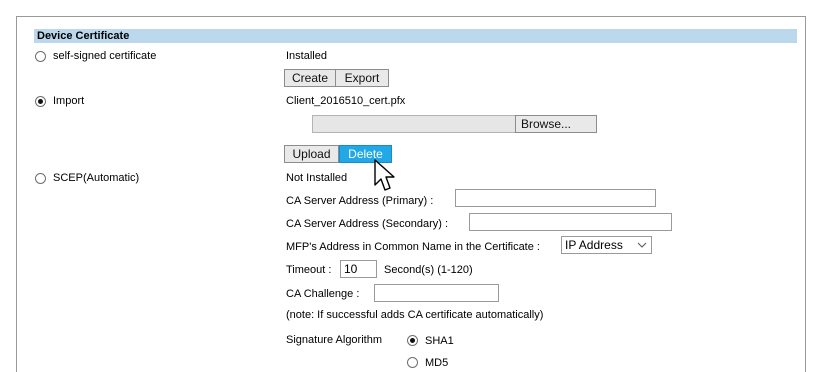  What do you see at coordinates (323, 294) in the screenshot?
I see `challenge-label: CA Challenge :` at bounding box center [323, 294].